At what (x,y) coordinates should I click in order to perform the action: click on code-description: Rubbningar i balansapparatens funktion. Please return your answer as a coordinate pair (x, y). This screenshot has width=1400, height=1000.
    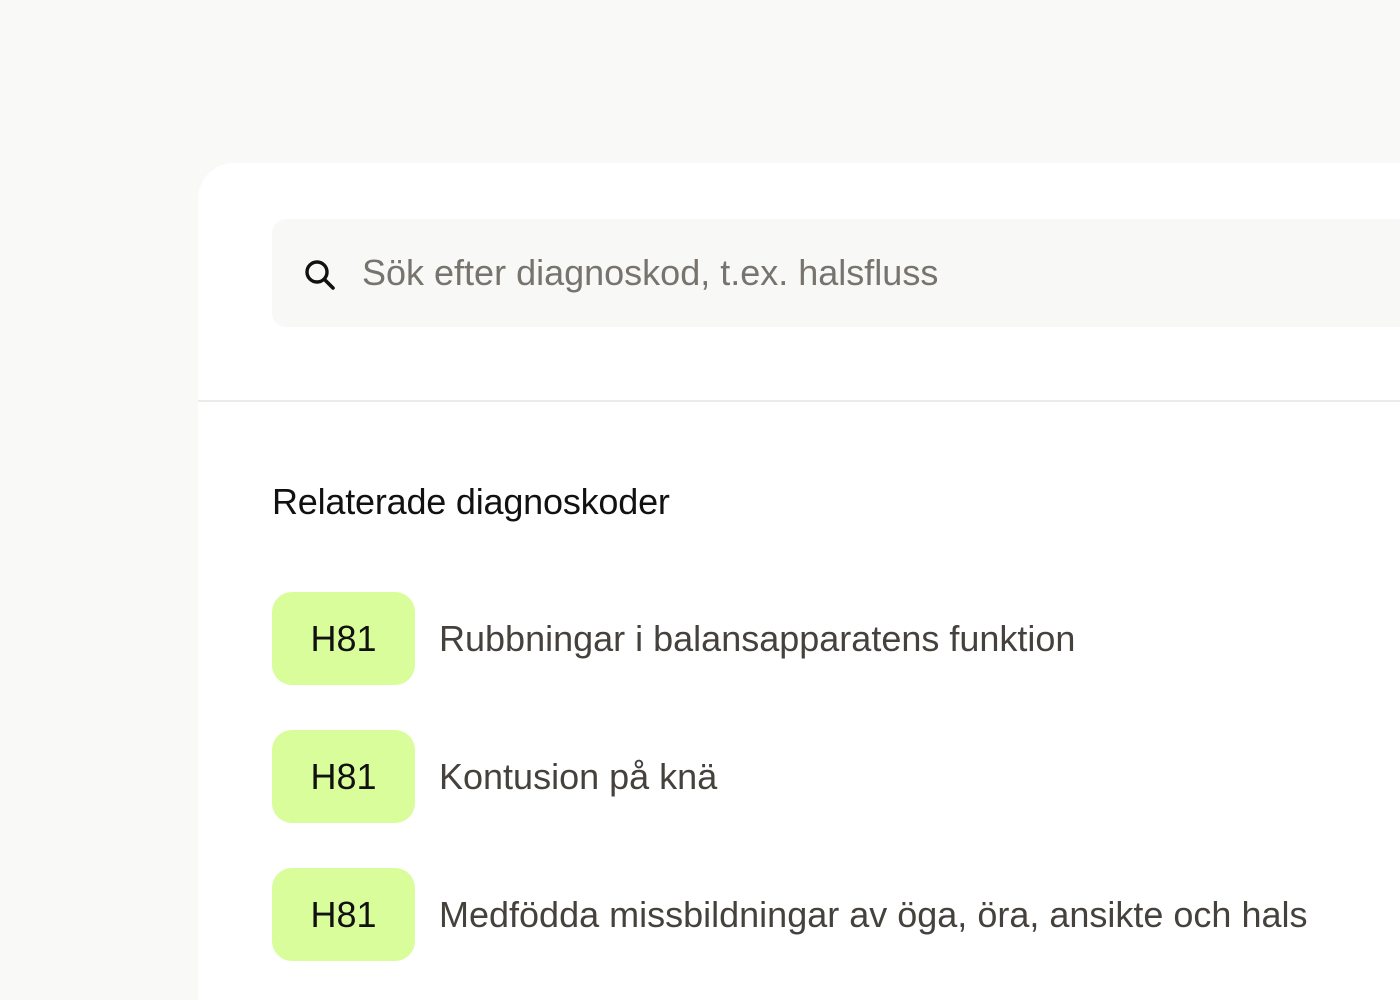
    Looking at the image, I should click on (757, 638).